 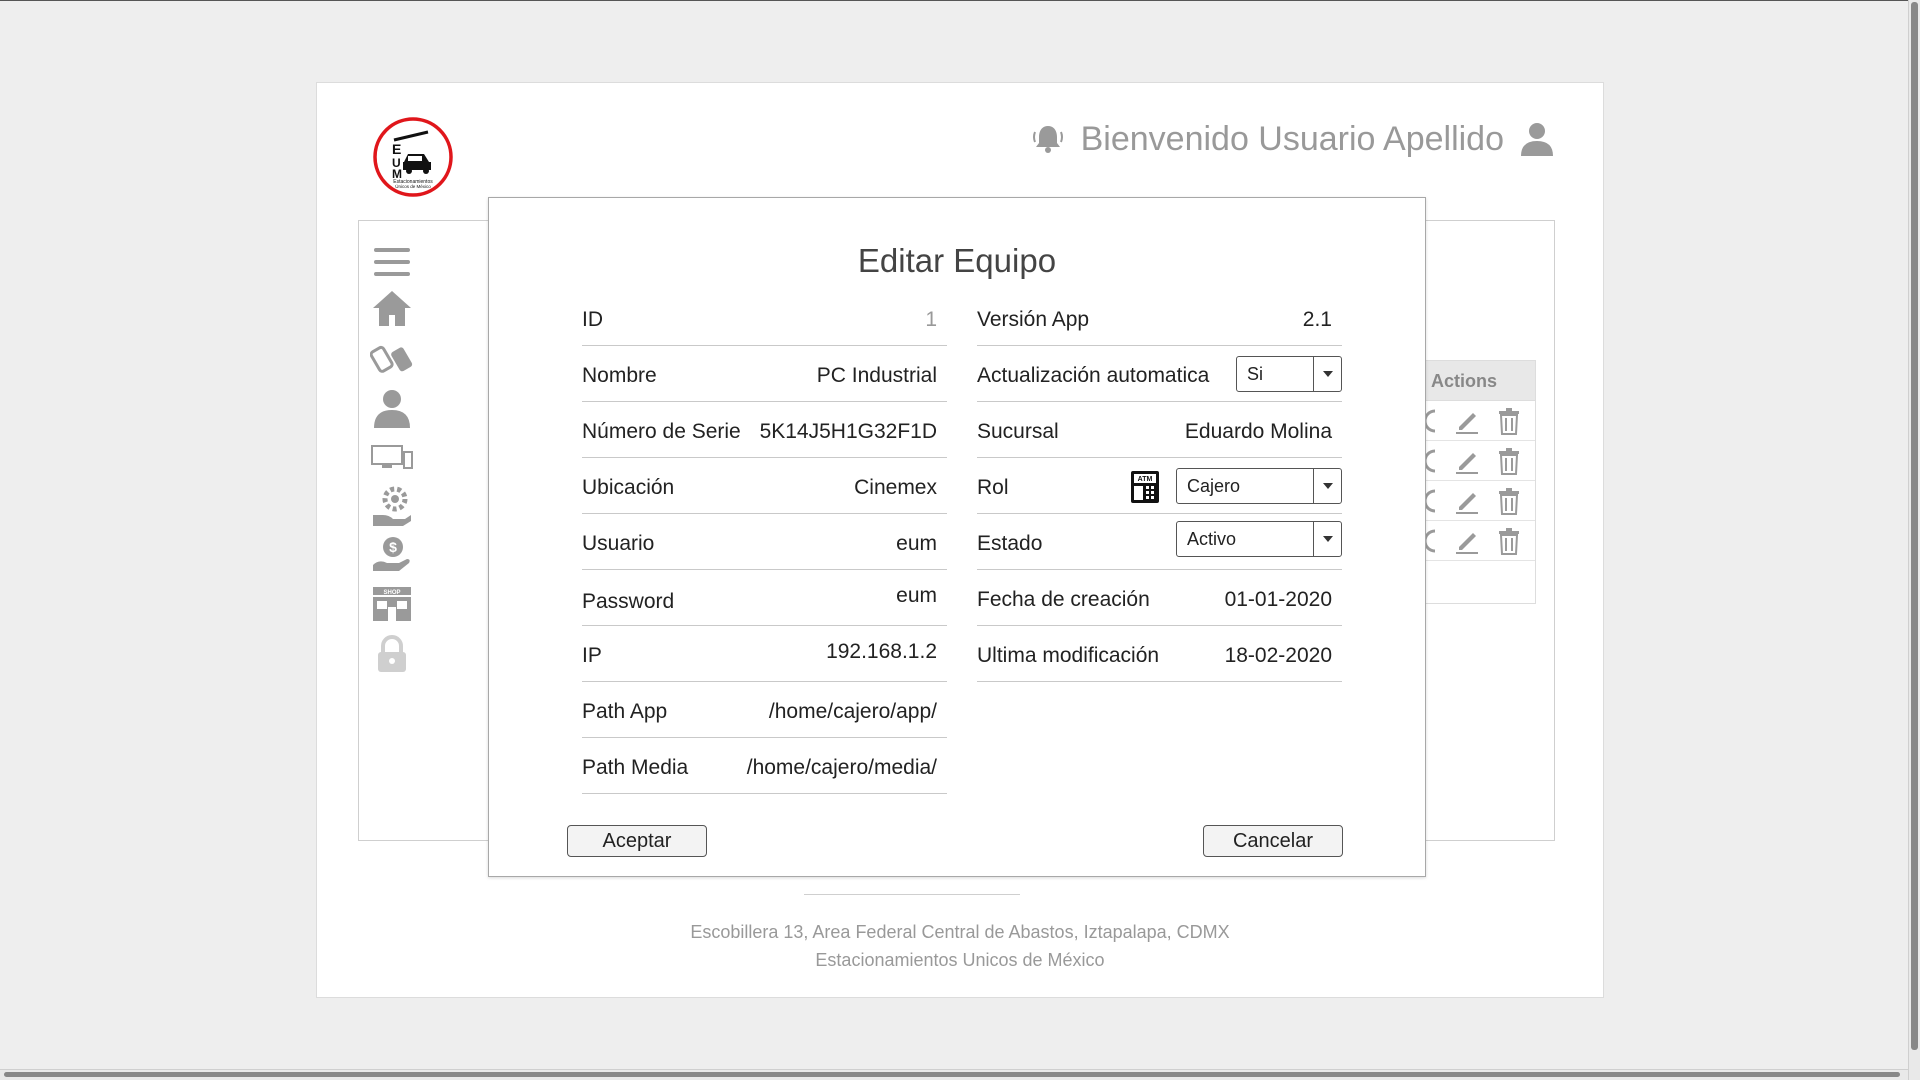 What do you see at coordinates (764, 710) in the screenshot?
I see `field-row-path-app: Path App /home/cajero/app/` at bounding box center [764, 710].